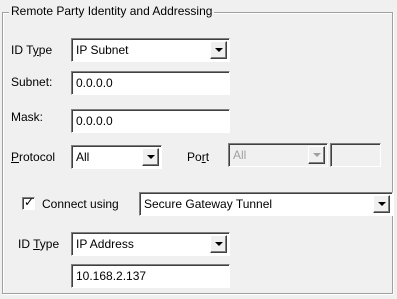  Describe the element at coordinates (355, 155) in the screenshot. I see `port-number-input` at that location.